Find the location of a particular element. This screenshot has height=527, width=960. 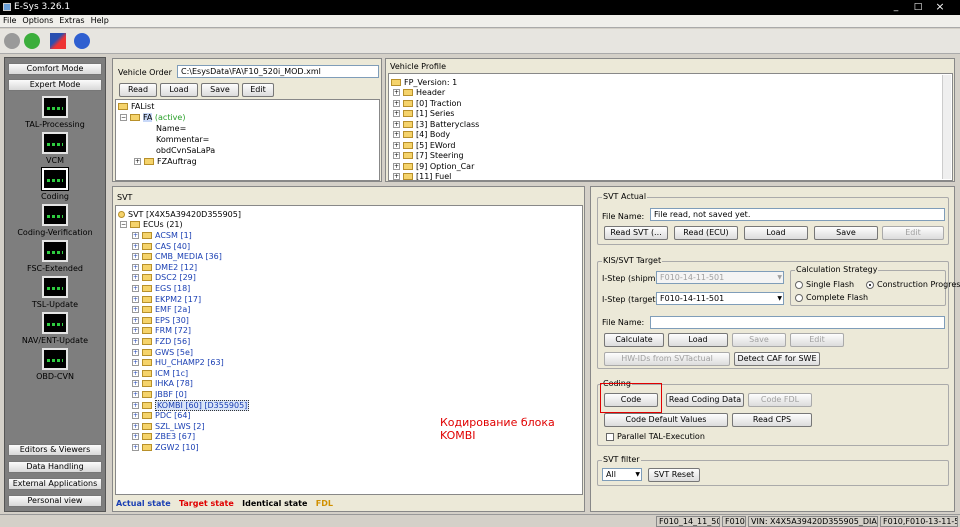

tree-node-svt-root: SVT [X4X5A39420D355905] is located at coordinates (179, 214).